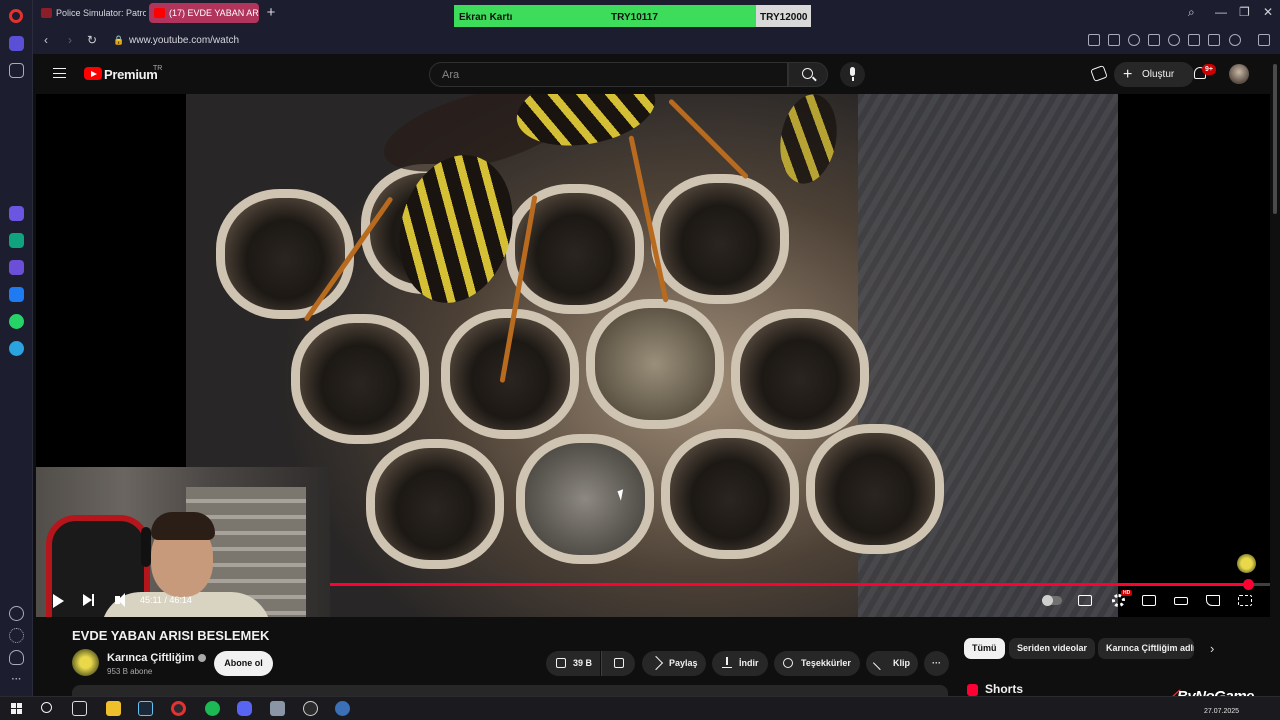 The width and height of the screenshot is (1280, 720). Describe the element at coordinates (85, 662) in the screenshot. I see `channel-avatar` at that location.